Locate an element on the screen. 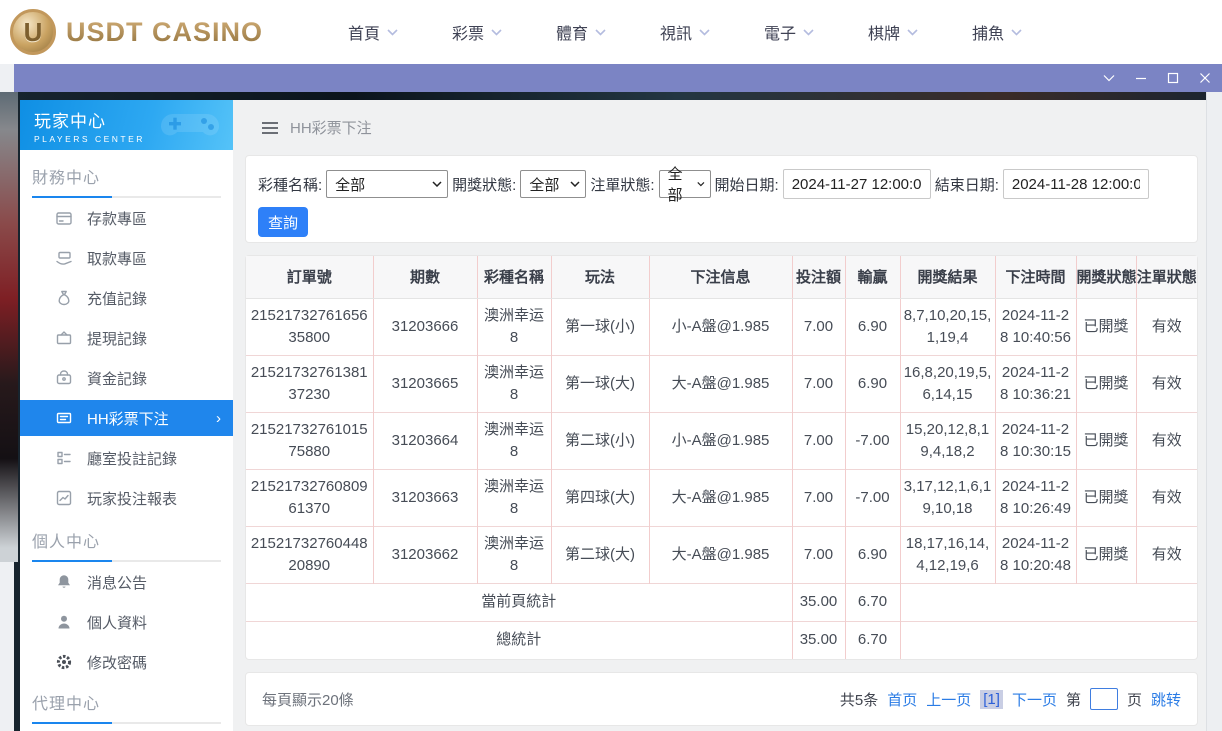  lottery-name-select: 全部 is located at coordinates (387, 184).